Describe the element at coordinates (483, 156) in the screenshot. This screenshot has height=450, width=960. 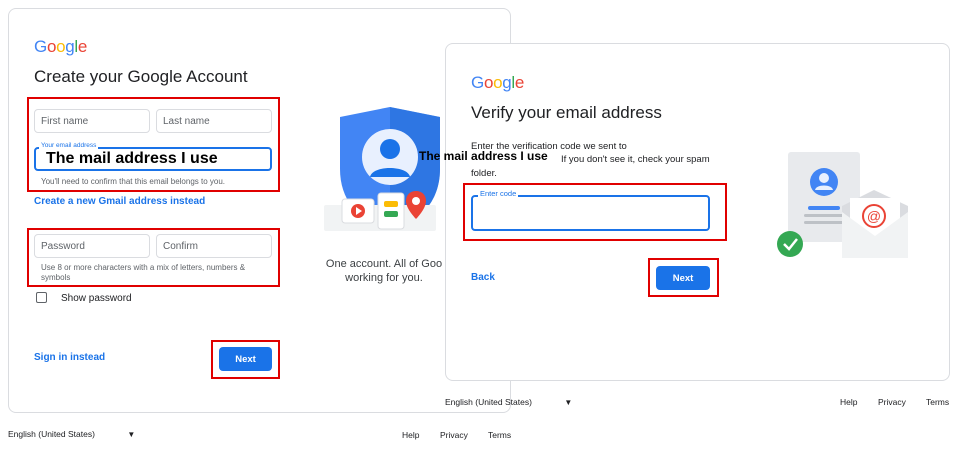
I see `email-overlay-text: The mail address I use` at that location.